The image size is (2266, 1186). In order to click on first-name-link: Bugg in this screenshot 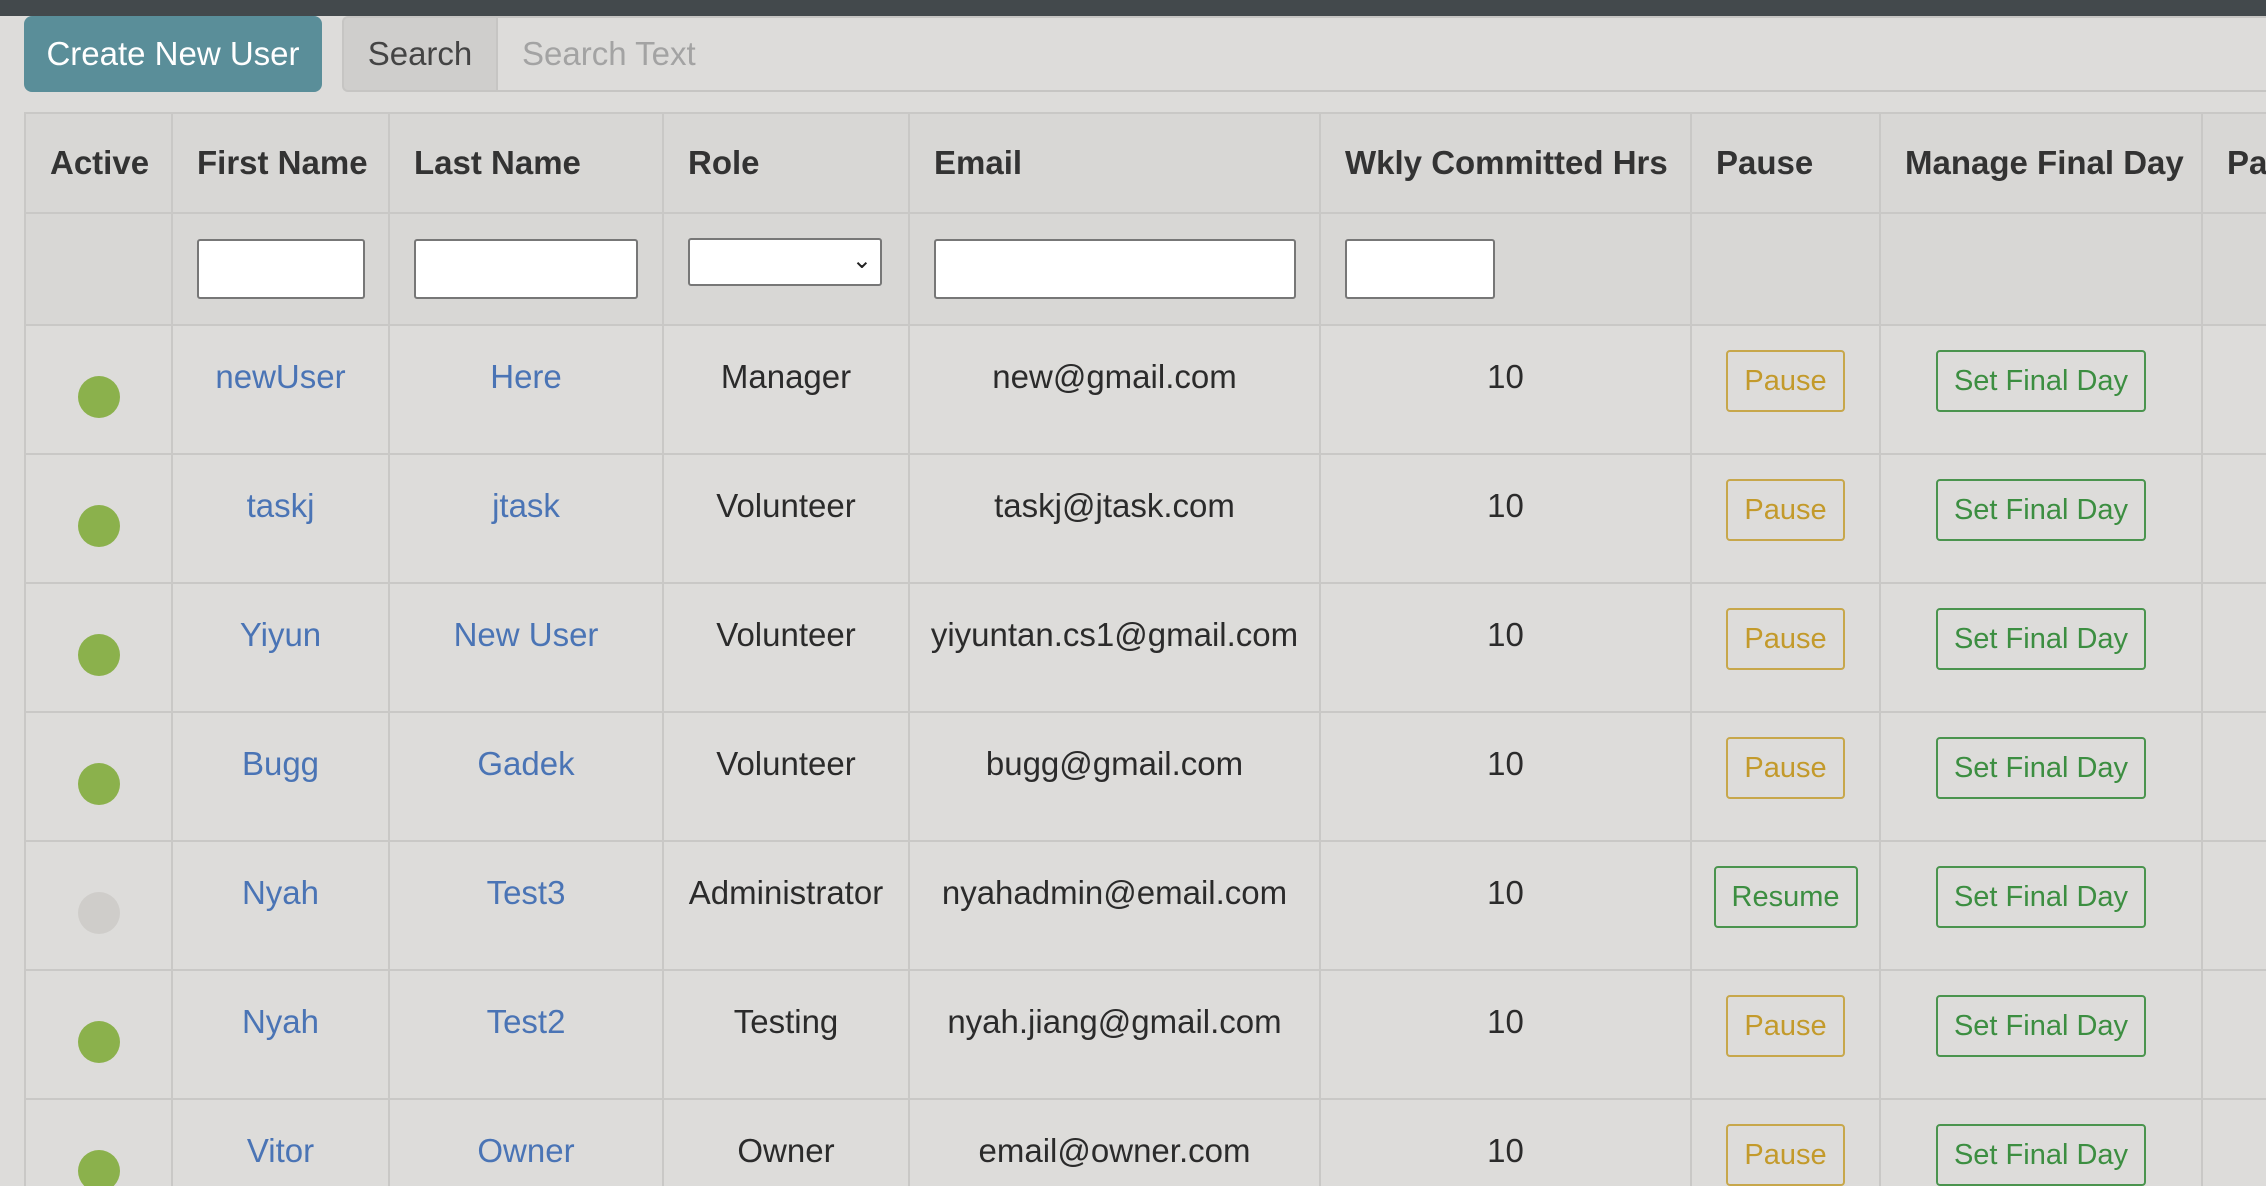, I will do `click(280, 763)`.